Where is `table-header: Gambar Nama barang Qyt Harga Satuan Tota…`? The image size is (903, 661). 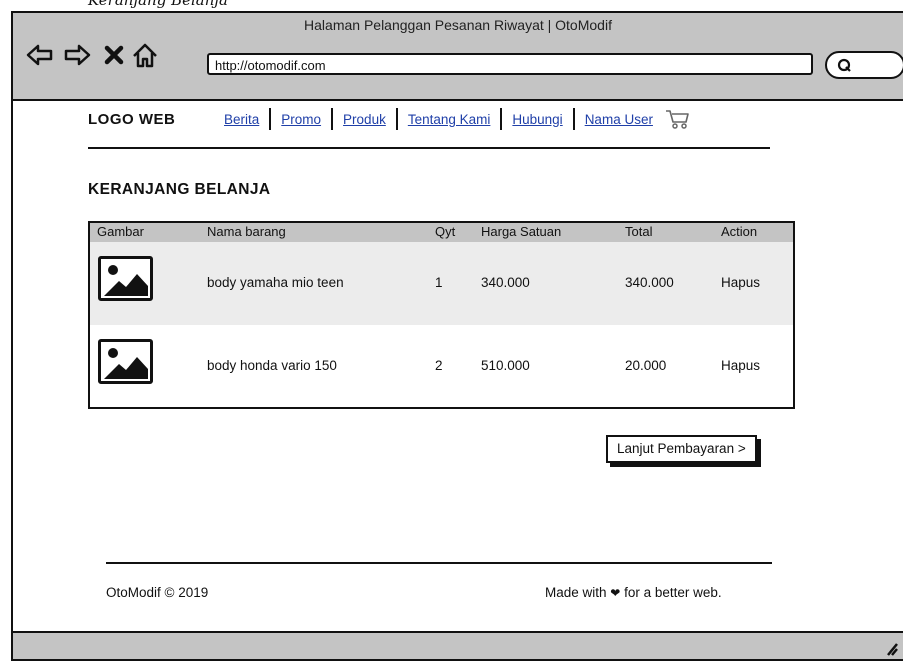 table-header: Gambar Nama barang Qyt Harga Satuan Tota… is located at coordinates (441, 232).